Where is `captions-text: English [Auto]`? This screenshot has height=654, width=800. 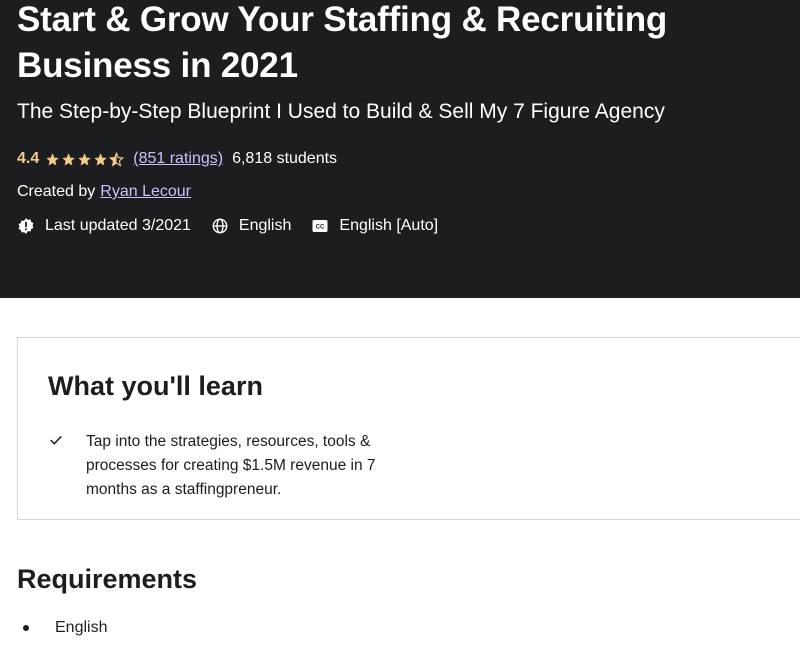 captions-text: English [Auto] is located at coordinates (389, 225).